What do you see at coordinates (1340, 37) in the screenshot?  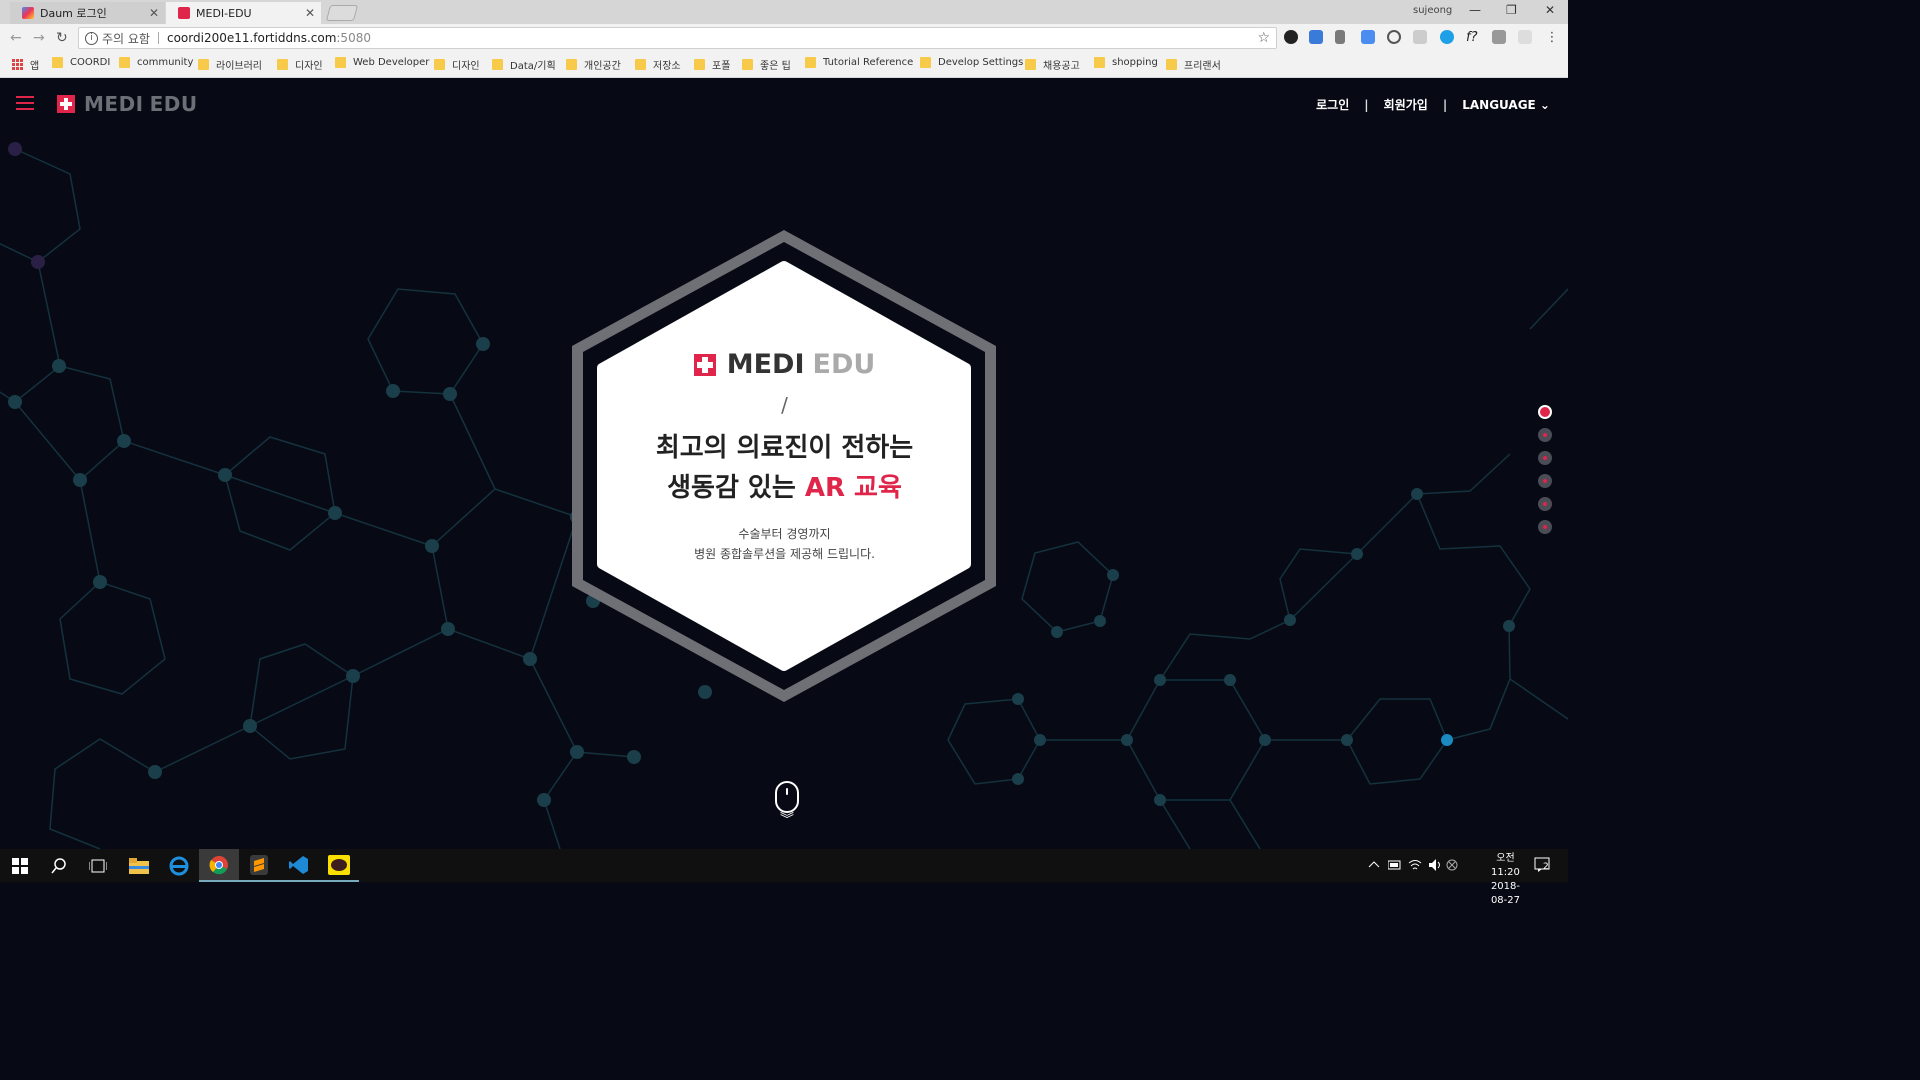 I see `eyedropper-extension-icon` at bounding box center [1340, 37].